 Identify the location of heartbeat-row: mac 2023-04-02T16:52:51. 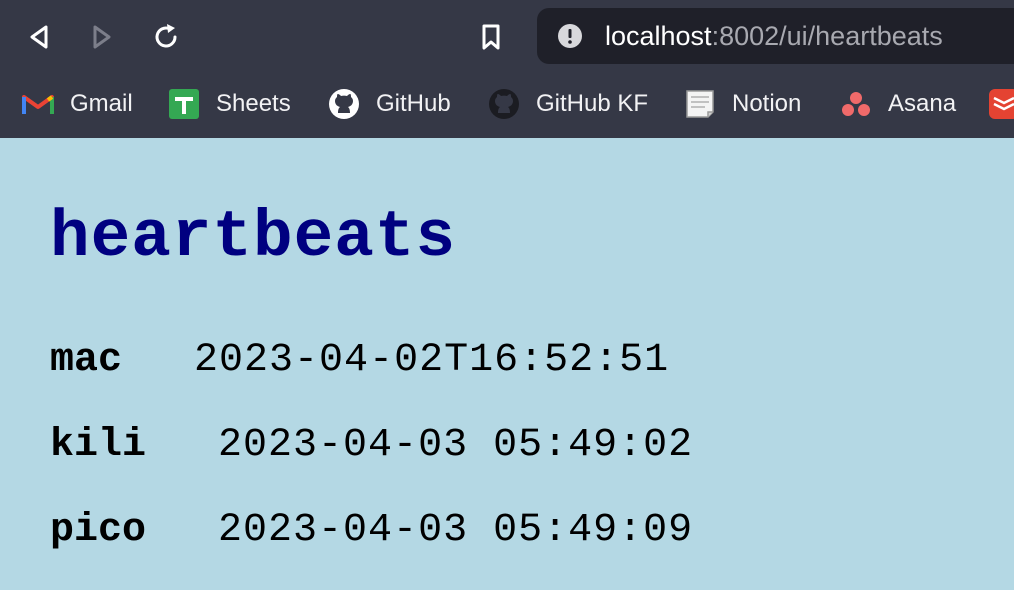
(359, 361).